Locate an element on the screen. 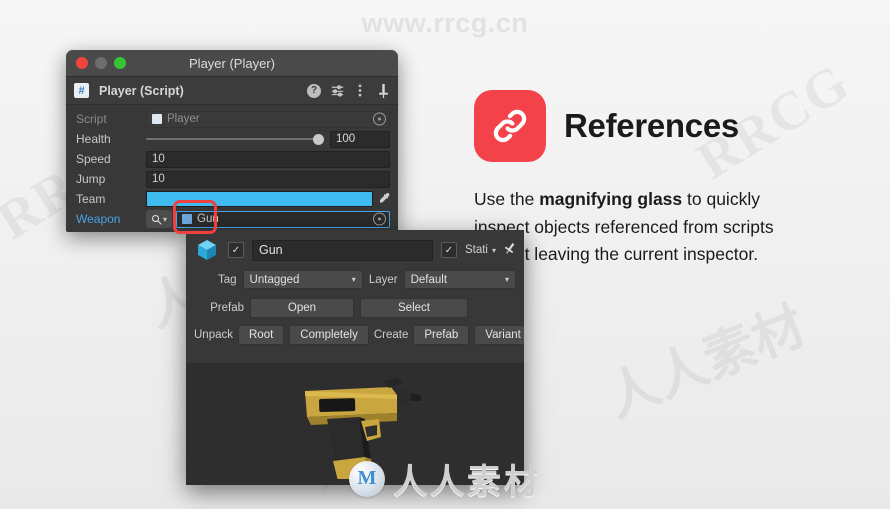  gun-3d-model-preview is located at coordinates (363, 427).